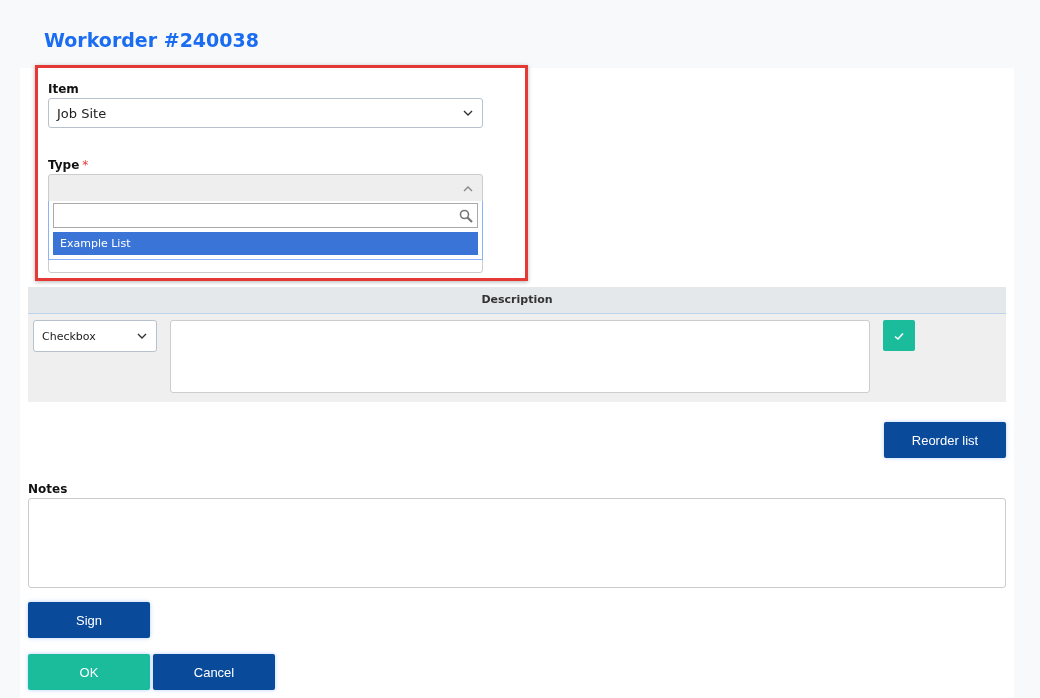 The width and height of the screenshot is (1040, 698). What do you see at coordinates (64, 165) in the screenshot?
I see `field-label: Type` at bounding box center [64, 165].